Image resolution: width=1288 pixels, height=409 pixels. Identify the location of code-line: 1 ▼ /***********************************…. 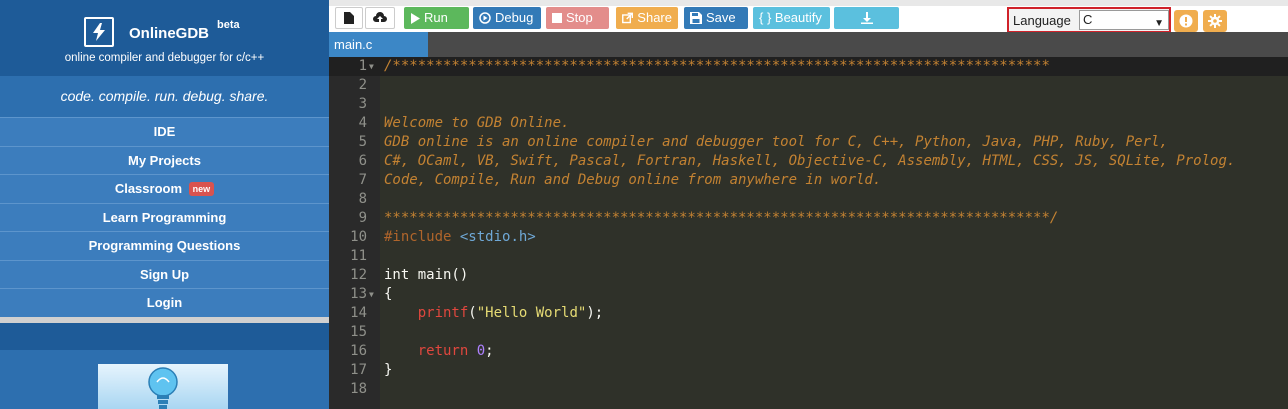
(808, 66).